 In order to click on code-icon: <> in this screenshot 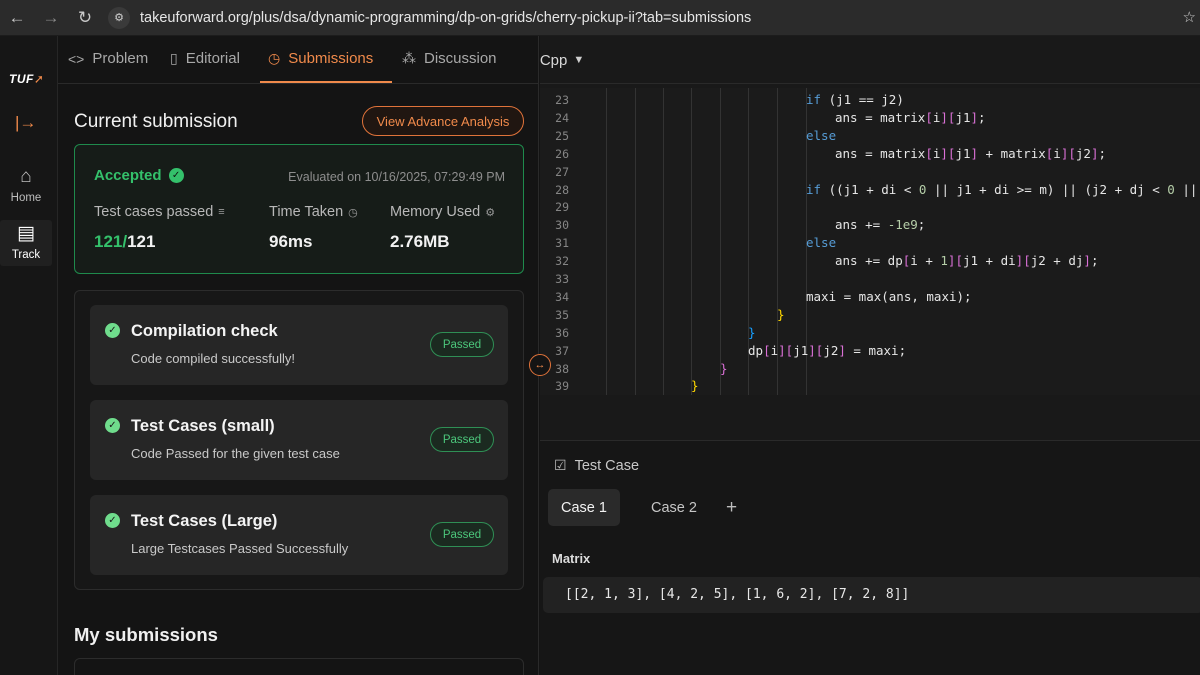, I will do `click(76, 58)`.